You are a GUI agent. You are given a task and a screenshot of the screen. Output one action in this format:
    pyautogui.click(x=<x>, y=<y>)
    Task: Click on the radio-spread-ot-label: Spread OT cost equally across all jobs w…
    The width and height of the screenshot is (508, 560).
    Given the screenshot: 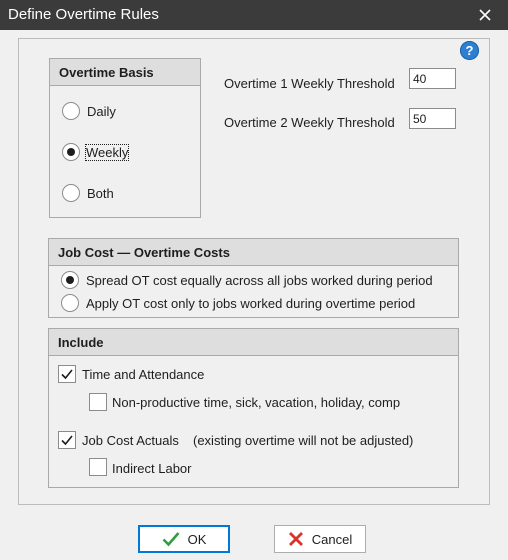 What is the action you would take?
    pyautogui.click(x=259, y=280)
    